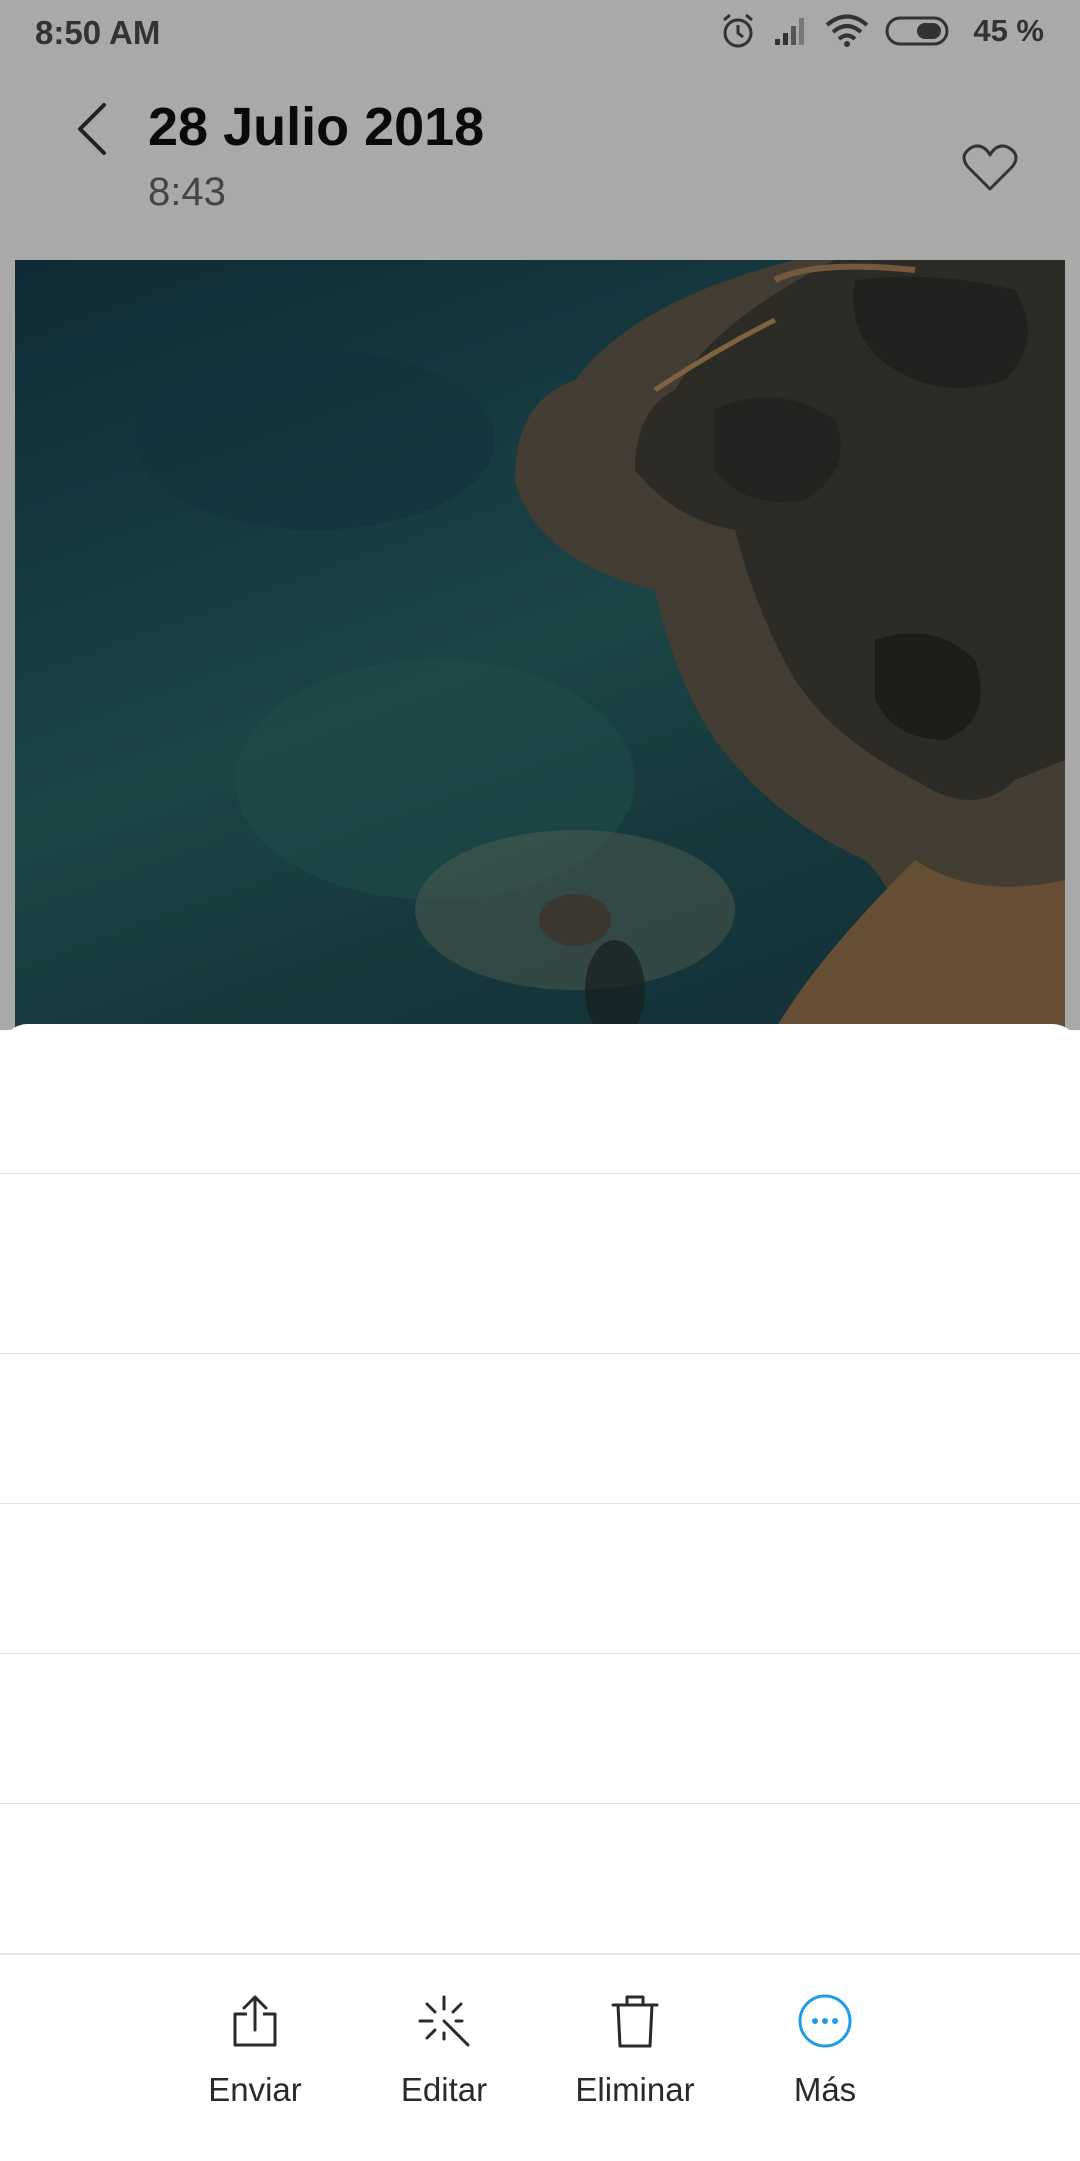  Describe the element at coordinates (635, 2066) in the screenshot. I see `delete-button: Eliminar` at that location.